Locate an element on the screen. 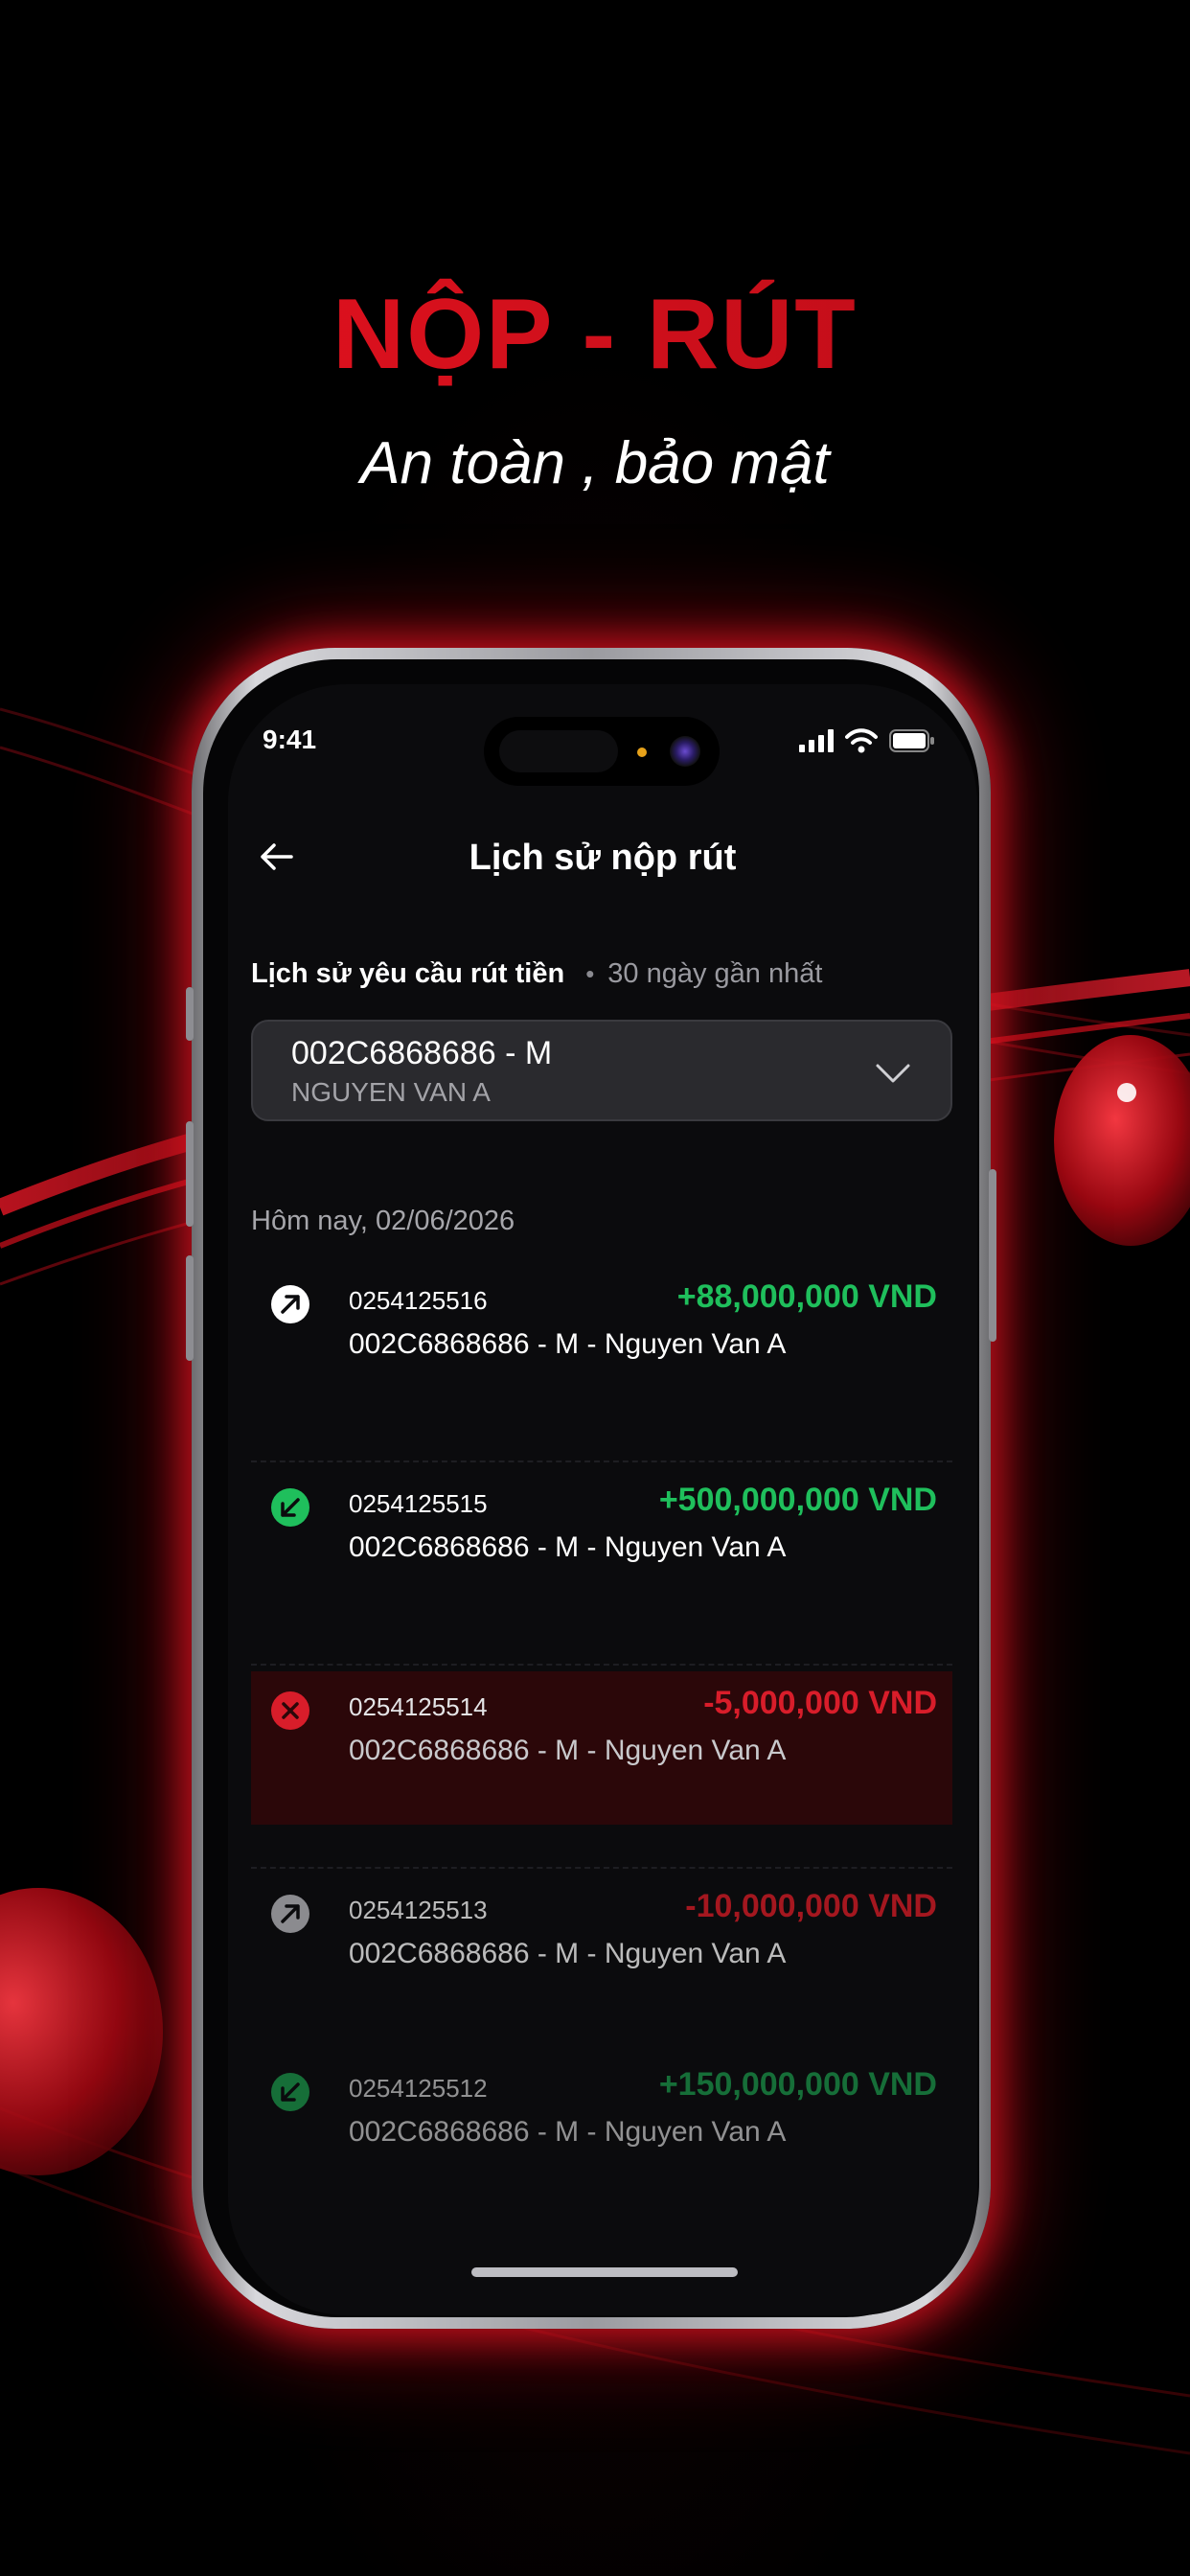  phone-mute-switch is located at coordinates (190, 1014).